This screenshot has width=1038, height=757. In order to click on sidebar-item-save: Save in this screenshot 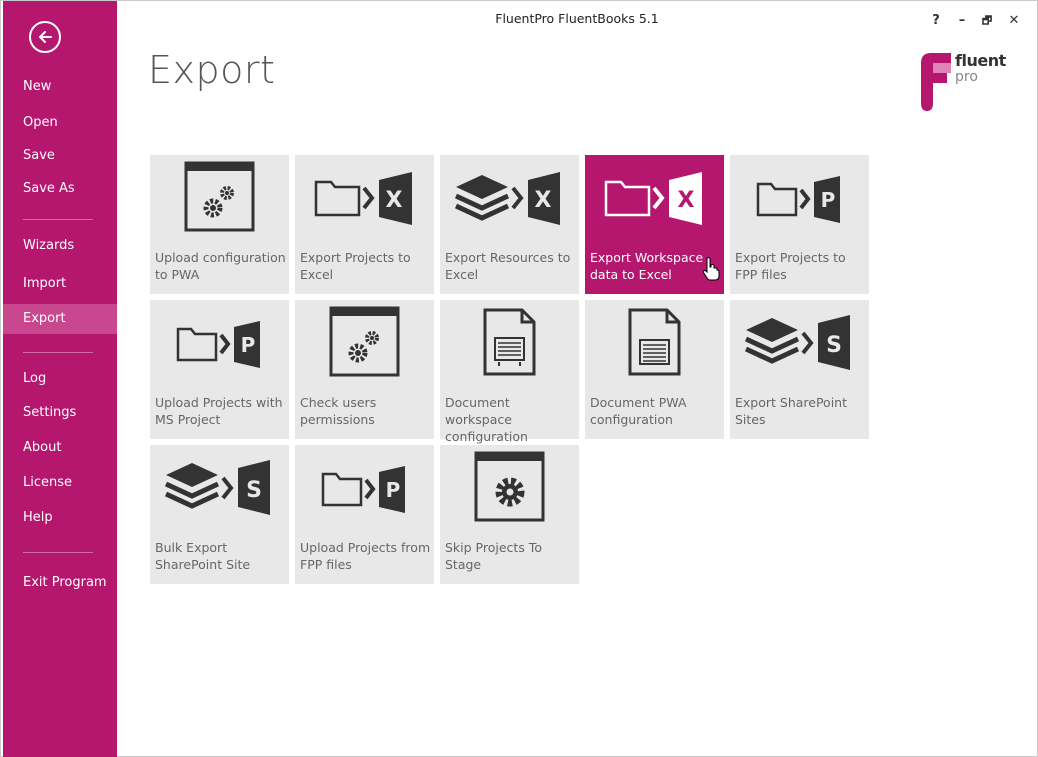, I will do `click(60, 156)`.